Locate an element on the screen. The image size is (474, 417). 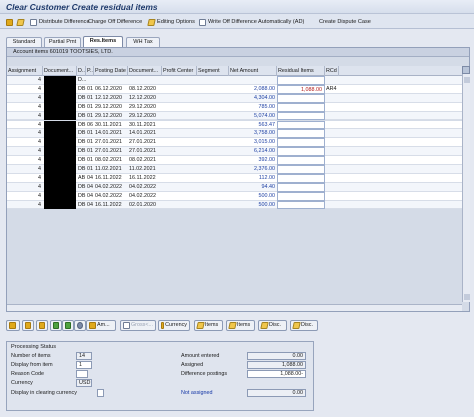
amount-icon is located at coordinates (92, 325).